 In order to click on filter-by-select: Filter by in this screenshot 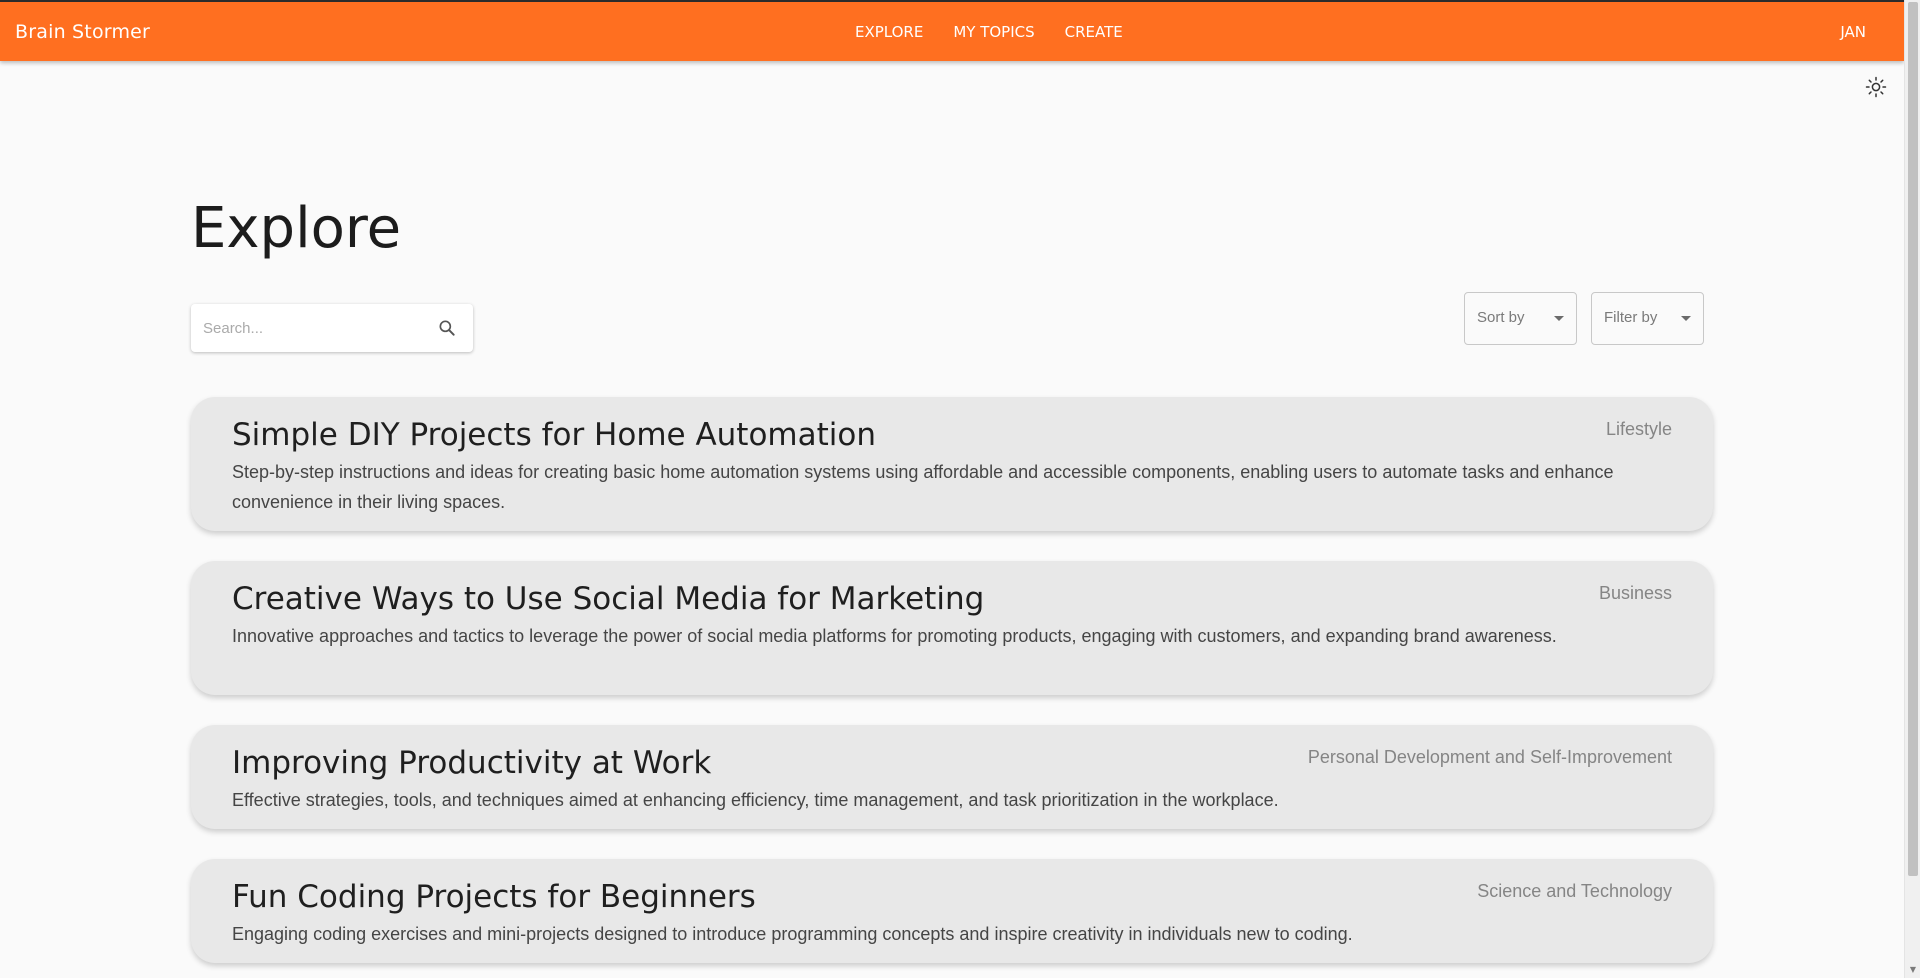, I will do `click(1647, 318)`.